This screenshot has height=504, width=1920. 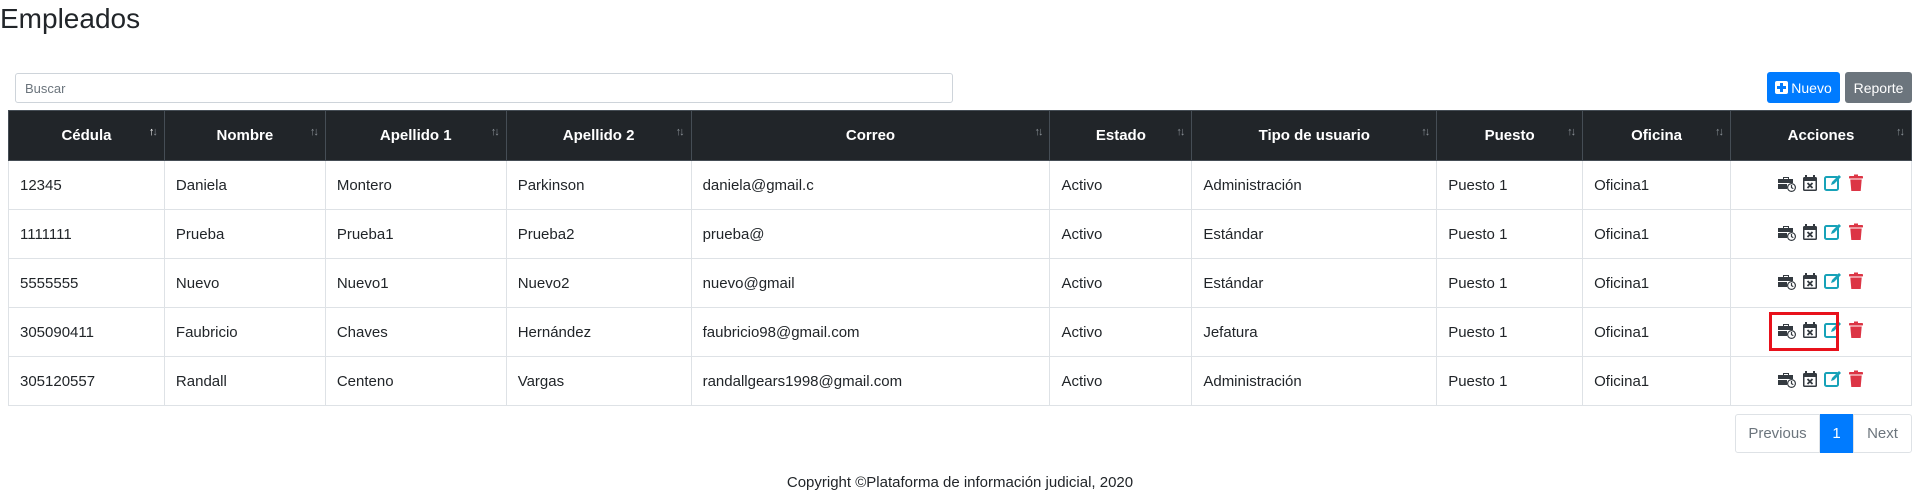 I want to click on table-cell: Hernández, so click(x=598, y=332).